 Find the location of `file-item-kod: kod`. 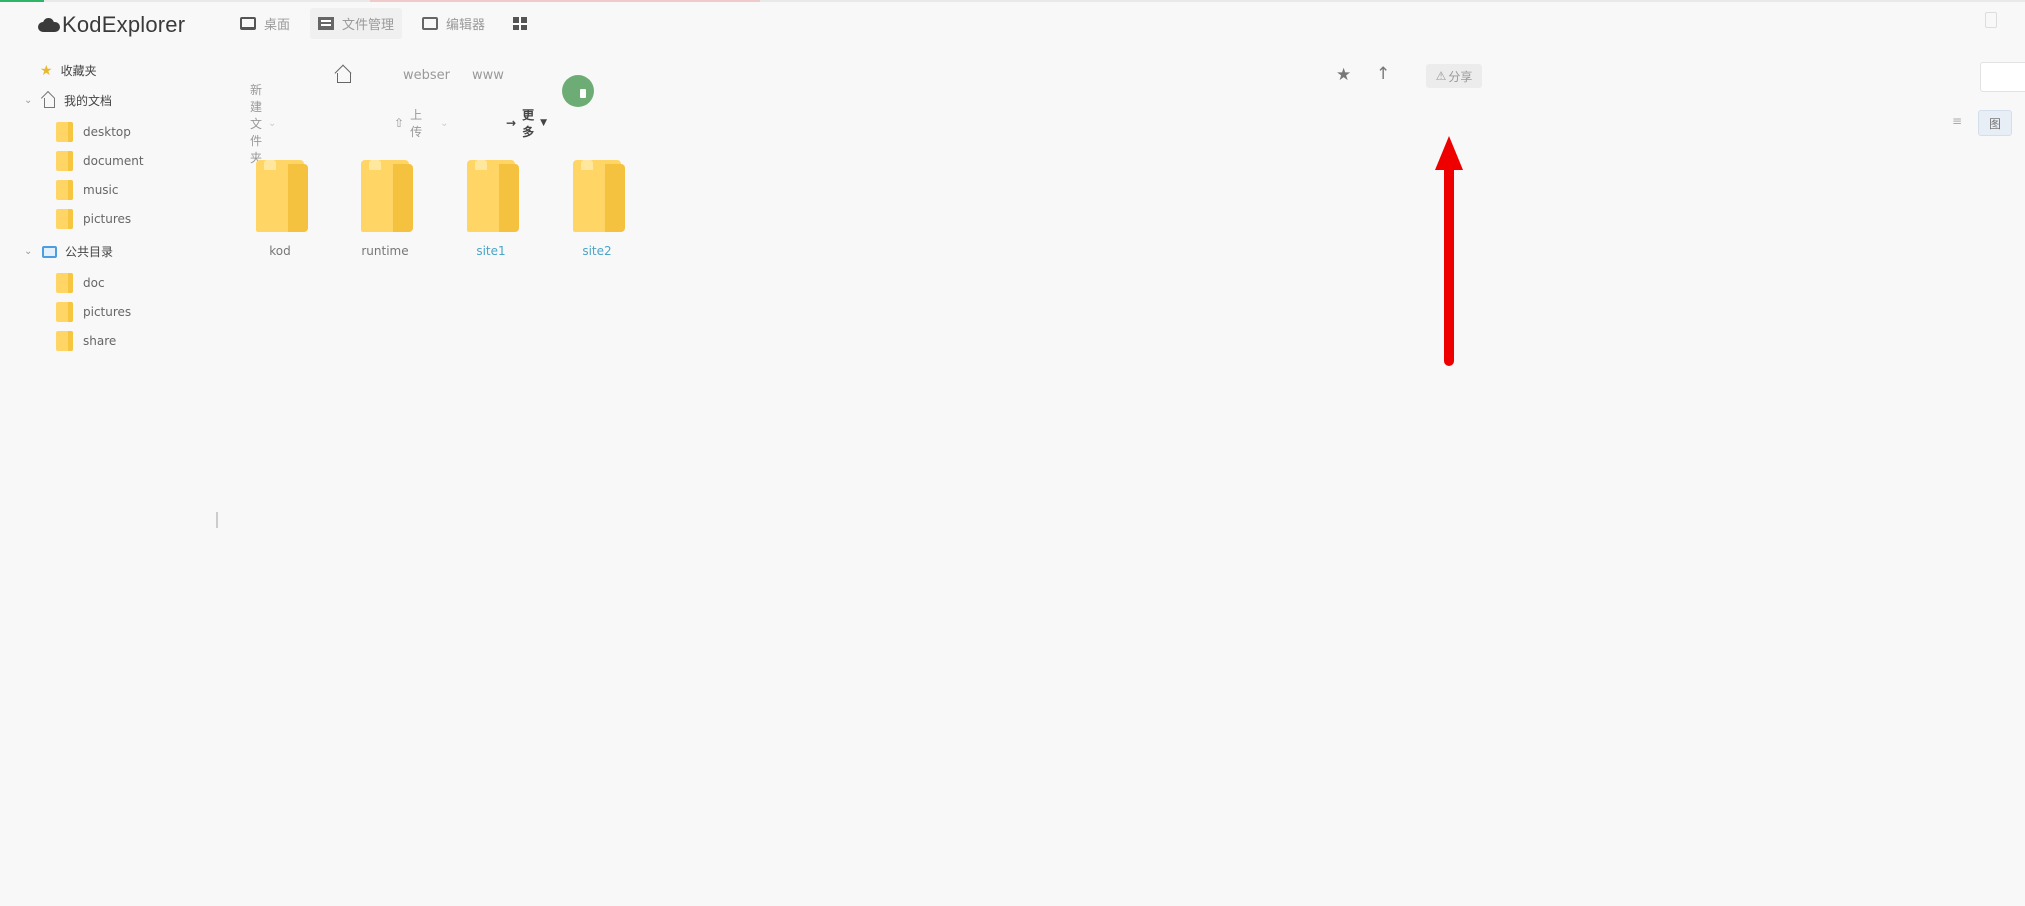

file-item-kod: kod is located at coordinates (280, 209).